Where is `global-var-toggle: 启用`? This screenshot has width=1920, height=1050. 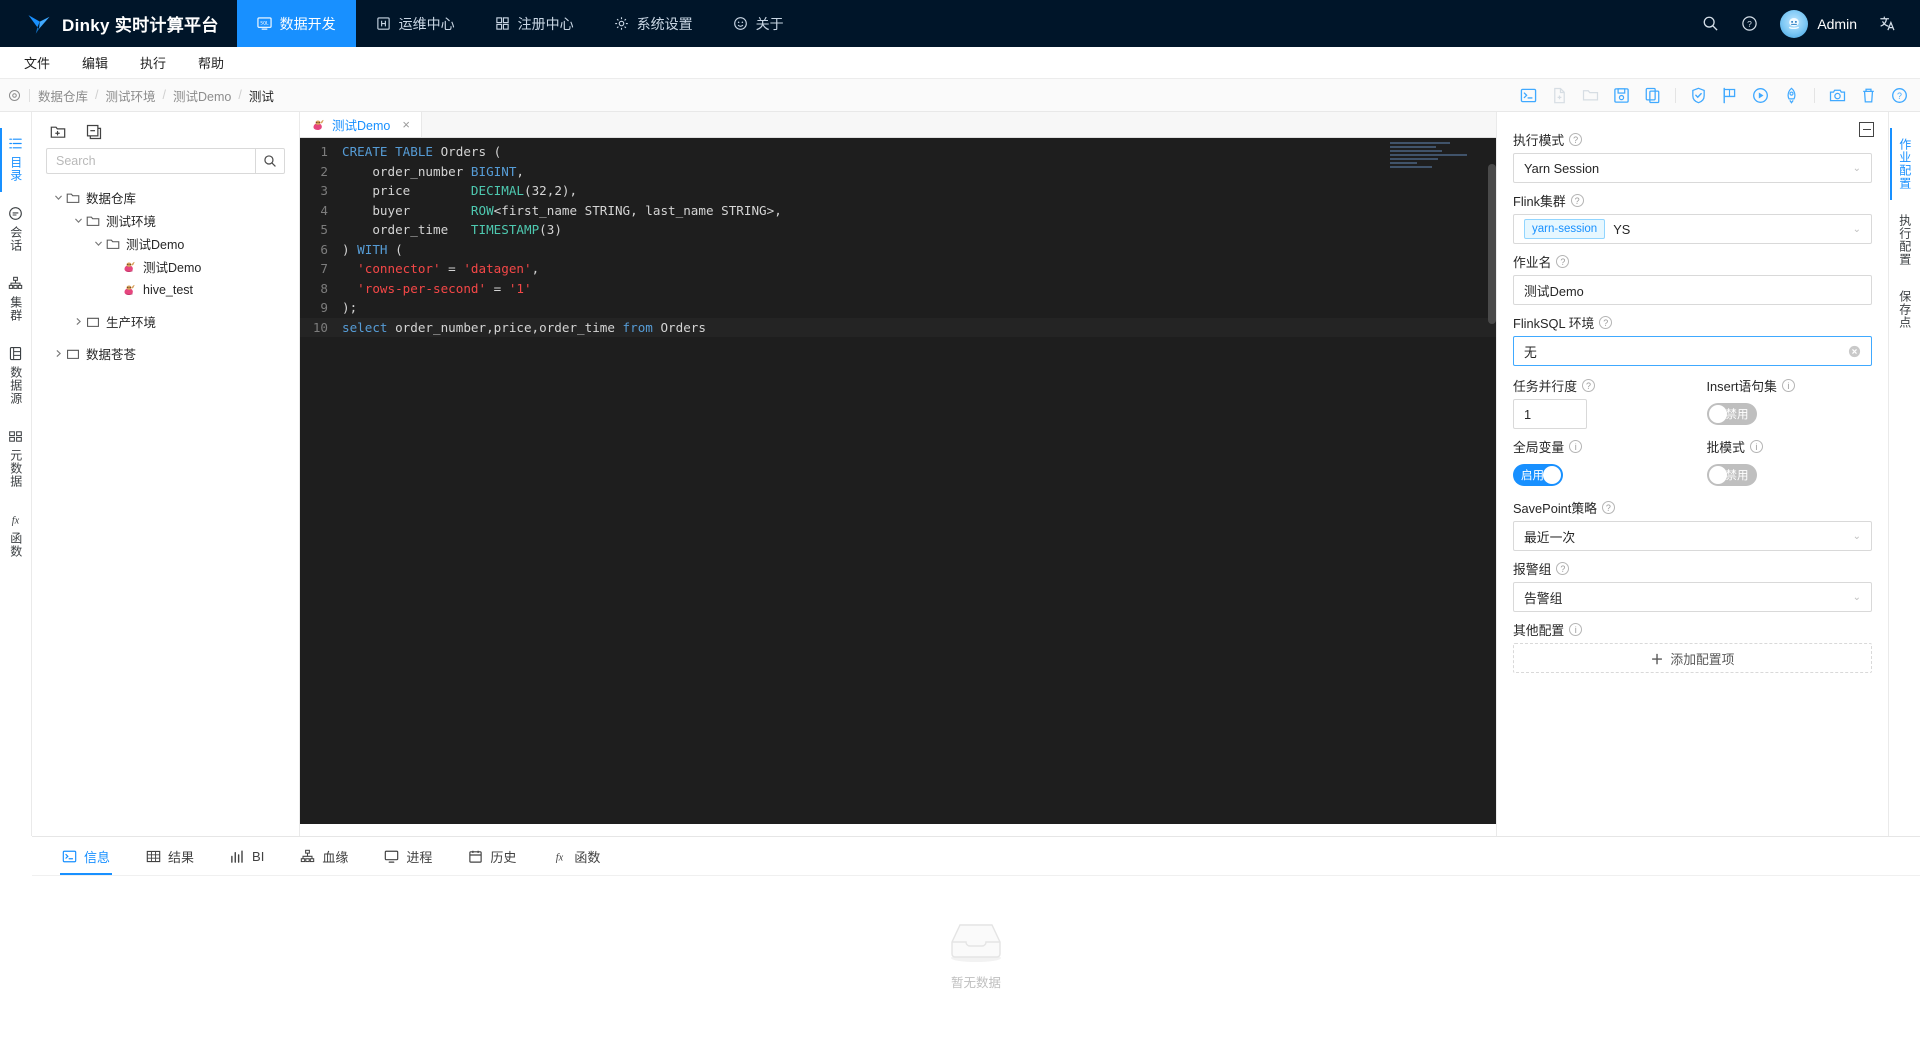 global-var-toggle: 启用 is located at coordinates (1538, 475).